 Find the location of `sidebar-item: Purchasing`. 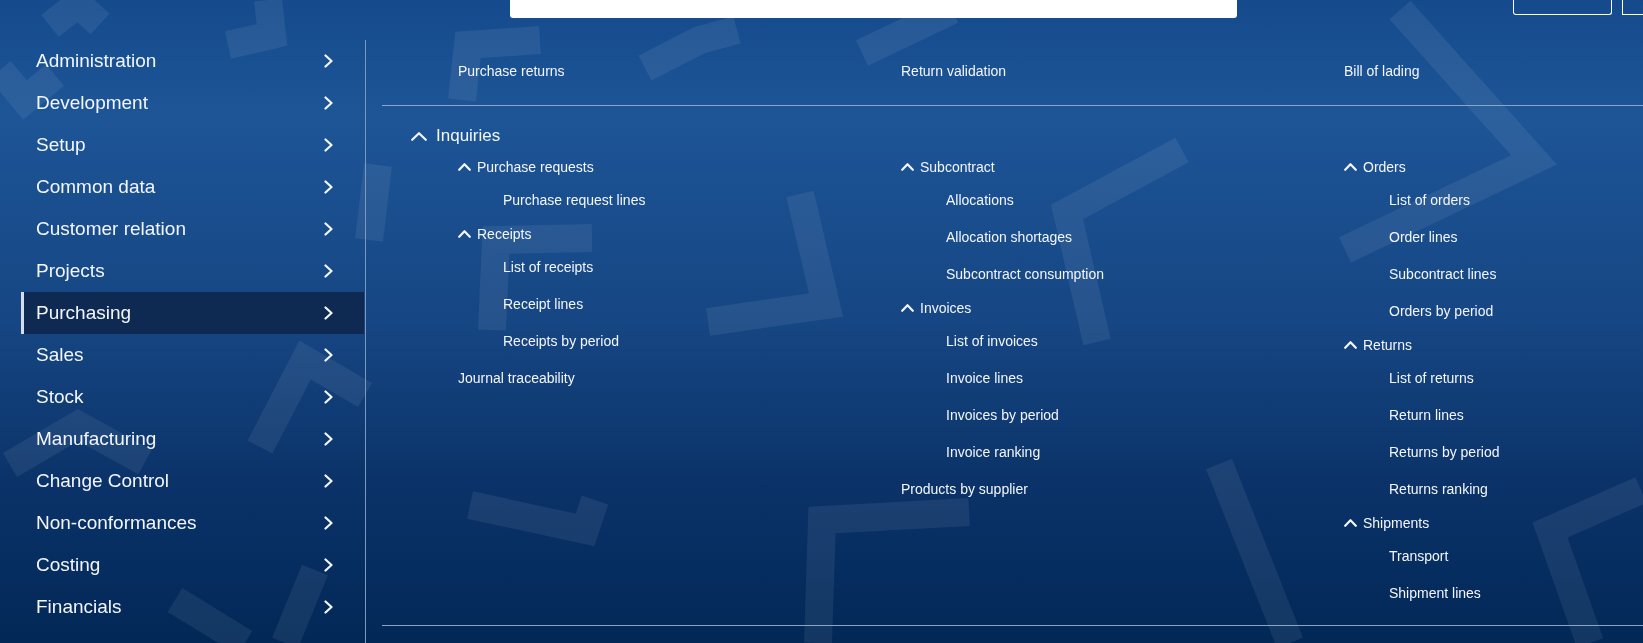

sidebar-item: Purchasing is located at coordinates (192, 313).